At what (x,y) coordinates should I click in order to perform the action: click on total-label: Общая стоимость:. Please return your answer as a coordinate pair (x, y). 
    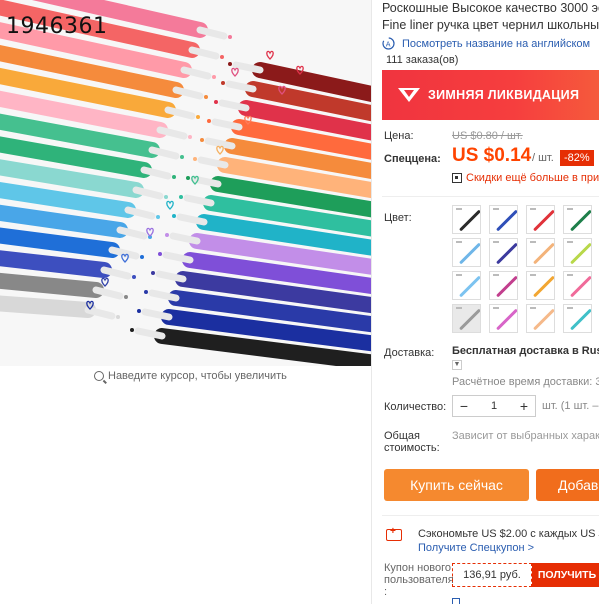
    Looking at the image, I should click on (412, 442).